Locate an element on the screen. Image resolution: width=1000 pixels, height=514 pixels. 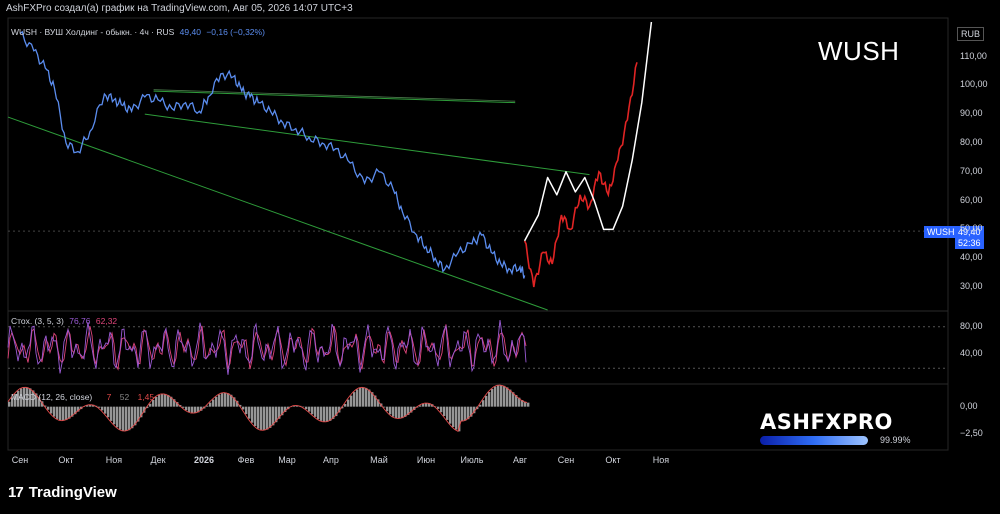
price-axis-tick: 70,00 is located at coordinates (971, 170).